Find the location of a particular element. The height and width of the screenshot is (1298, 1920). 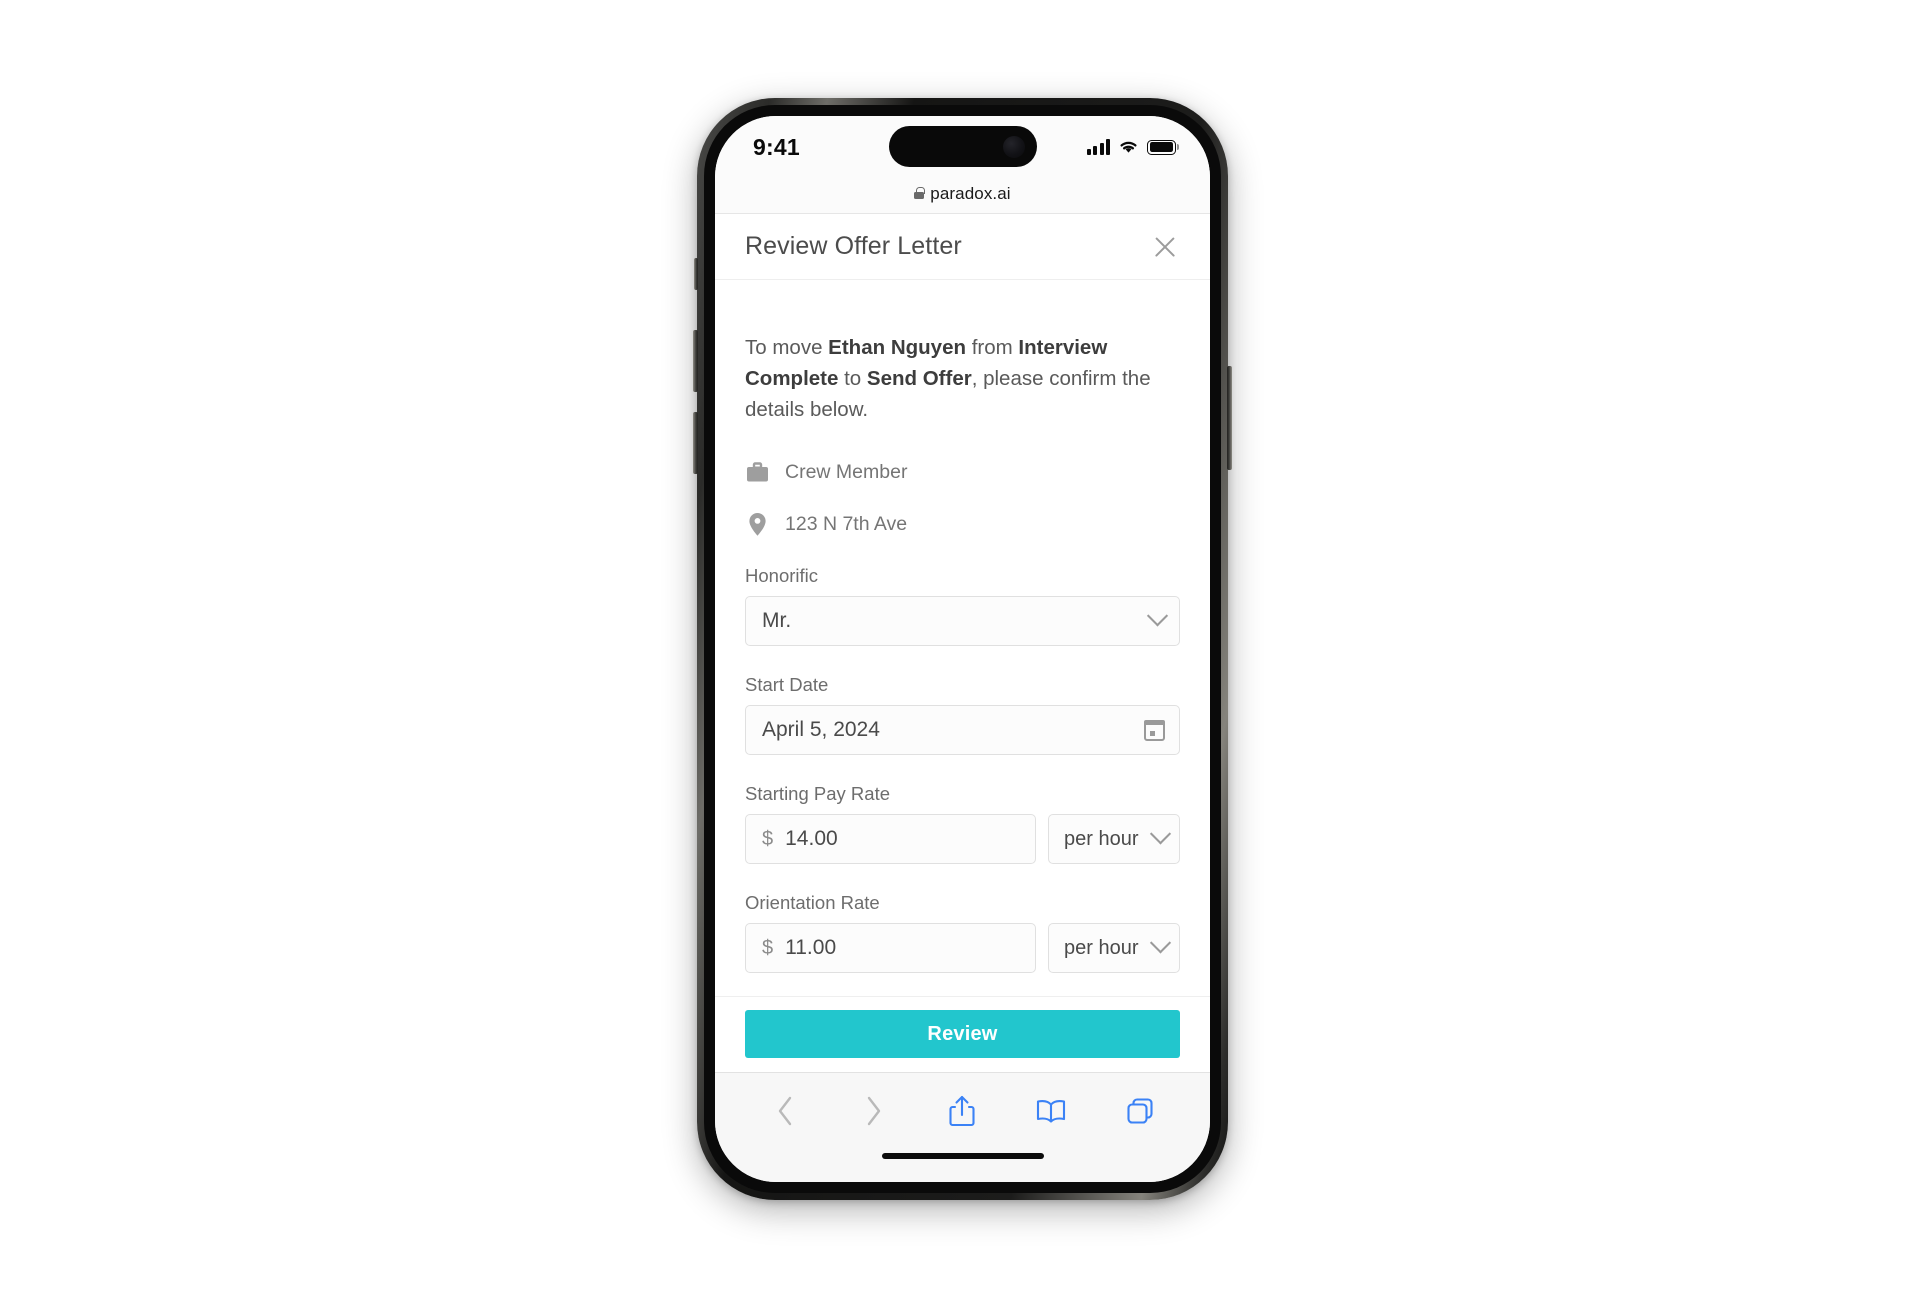

orientation-rate-value: 11.00 is located at coordinates (811, 948).